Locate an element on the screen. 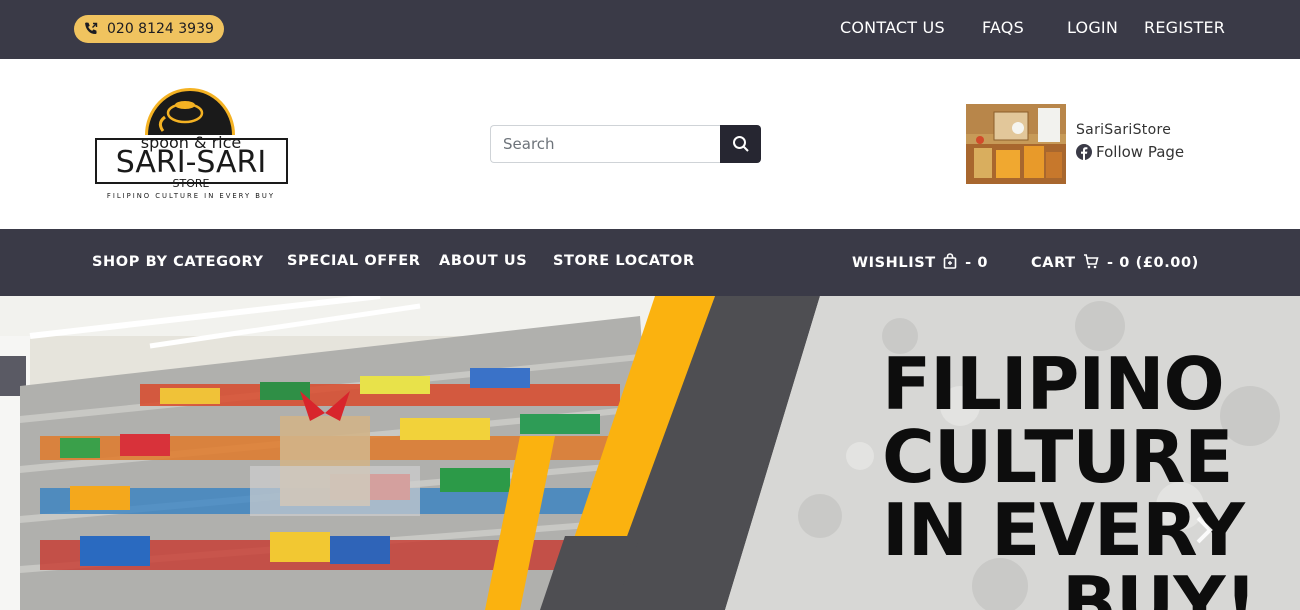 This screenshot has height=610, width=1300. search-button is located at coordinates (740, 144).